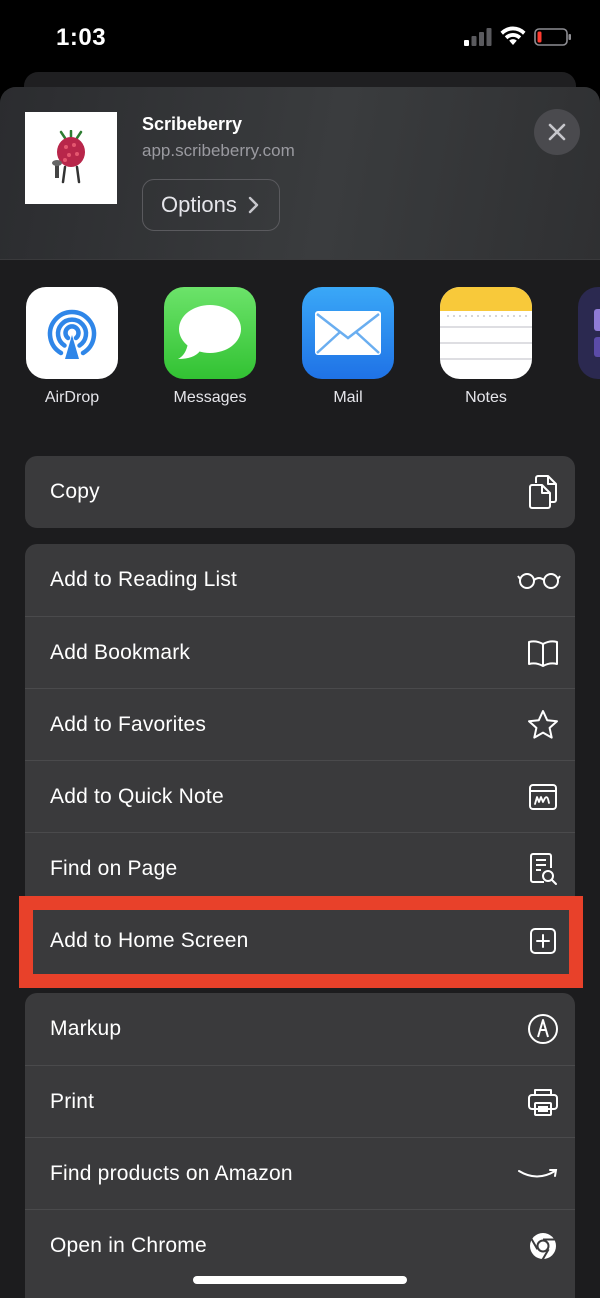 The image size is (600, 1298). What do you see at coordinates (68, 157) in the screenshot?
I see `scribeberry-logo-icon` at bounding box center [68, 157].